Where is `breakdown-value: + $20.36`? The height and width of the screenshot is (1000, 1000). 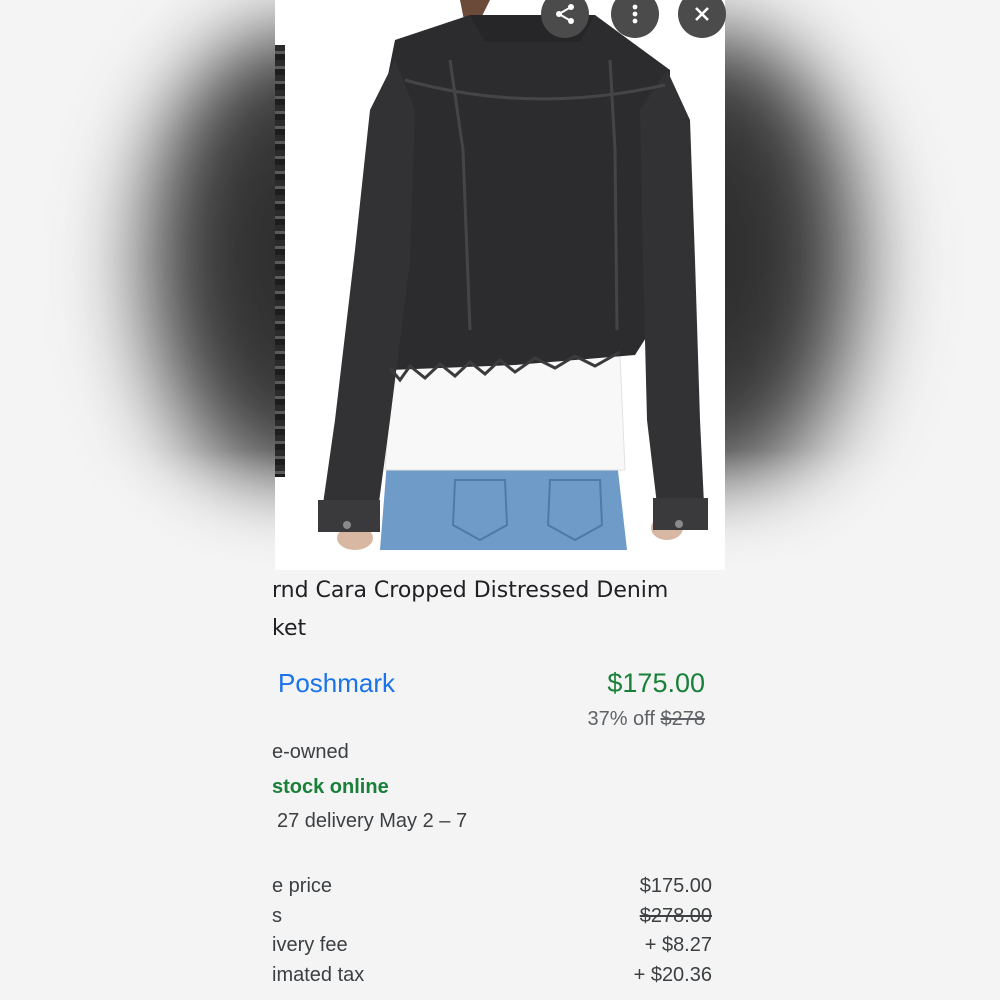 breakdown-value: + $20.36 is located at coordinates (672, 974).